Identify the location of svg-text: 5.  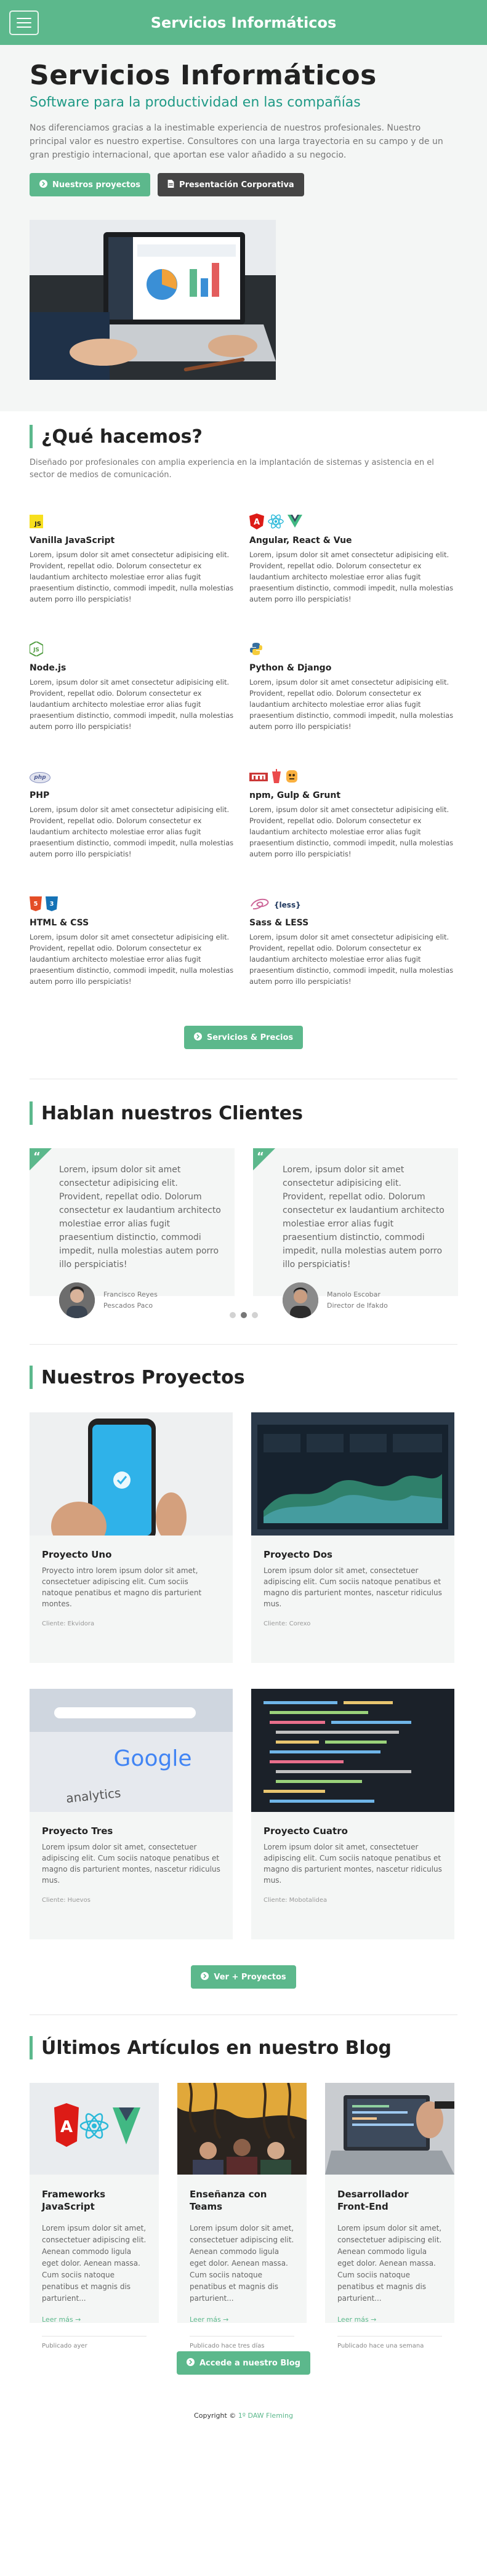
(36, 904).